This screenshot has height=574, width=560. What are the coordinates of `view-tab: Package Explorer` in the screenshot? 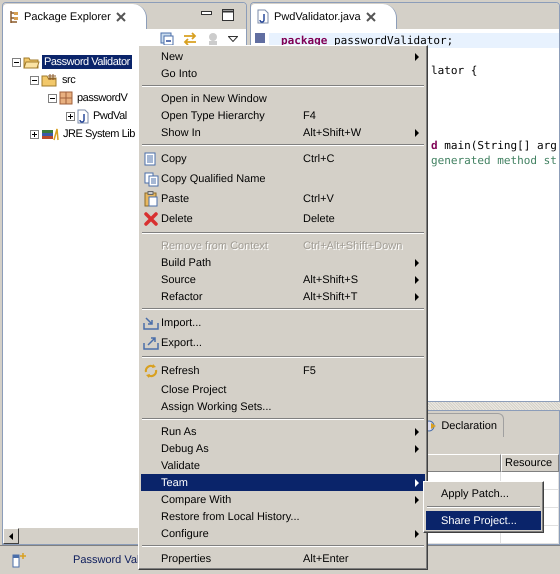 It's located at (75, 16).